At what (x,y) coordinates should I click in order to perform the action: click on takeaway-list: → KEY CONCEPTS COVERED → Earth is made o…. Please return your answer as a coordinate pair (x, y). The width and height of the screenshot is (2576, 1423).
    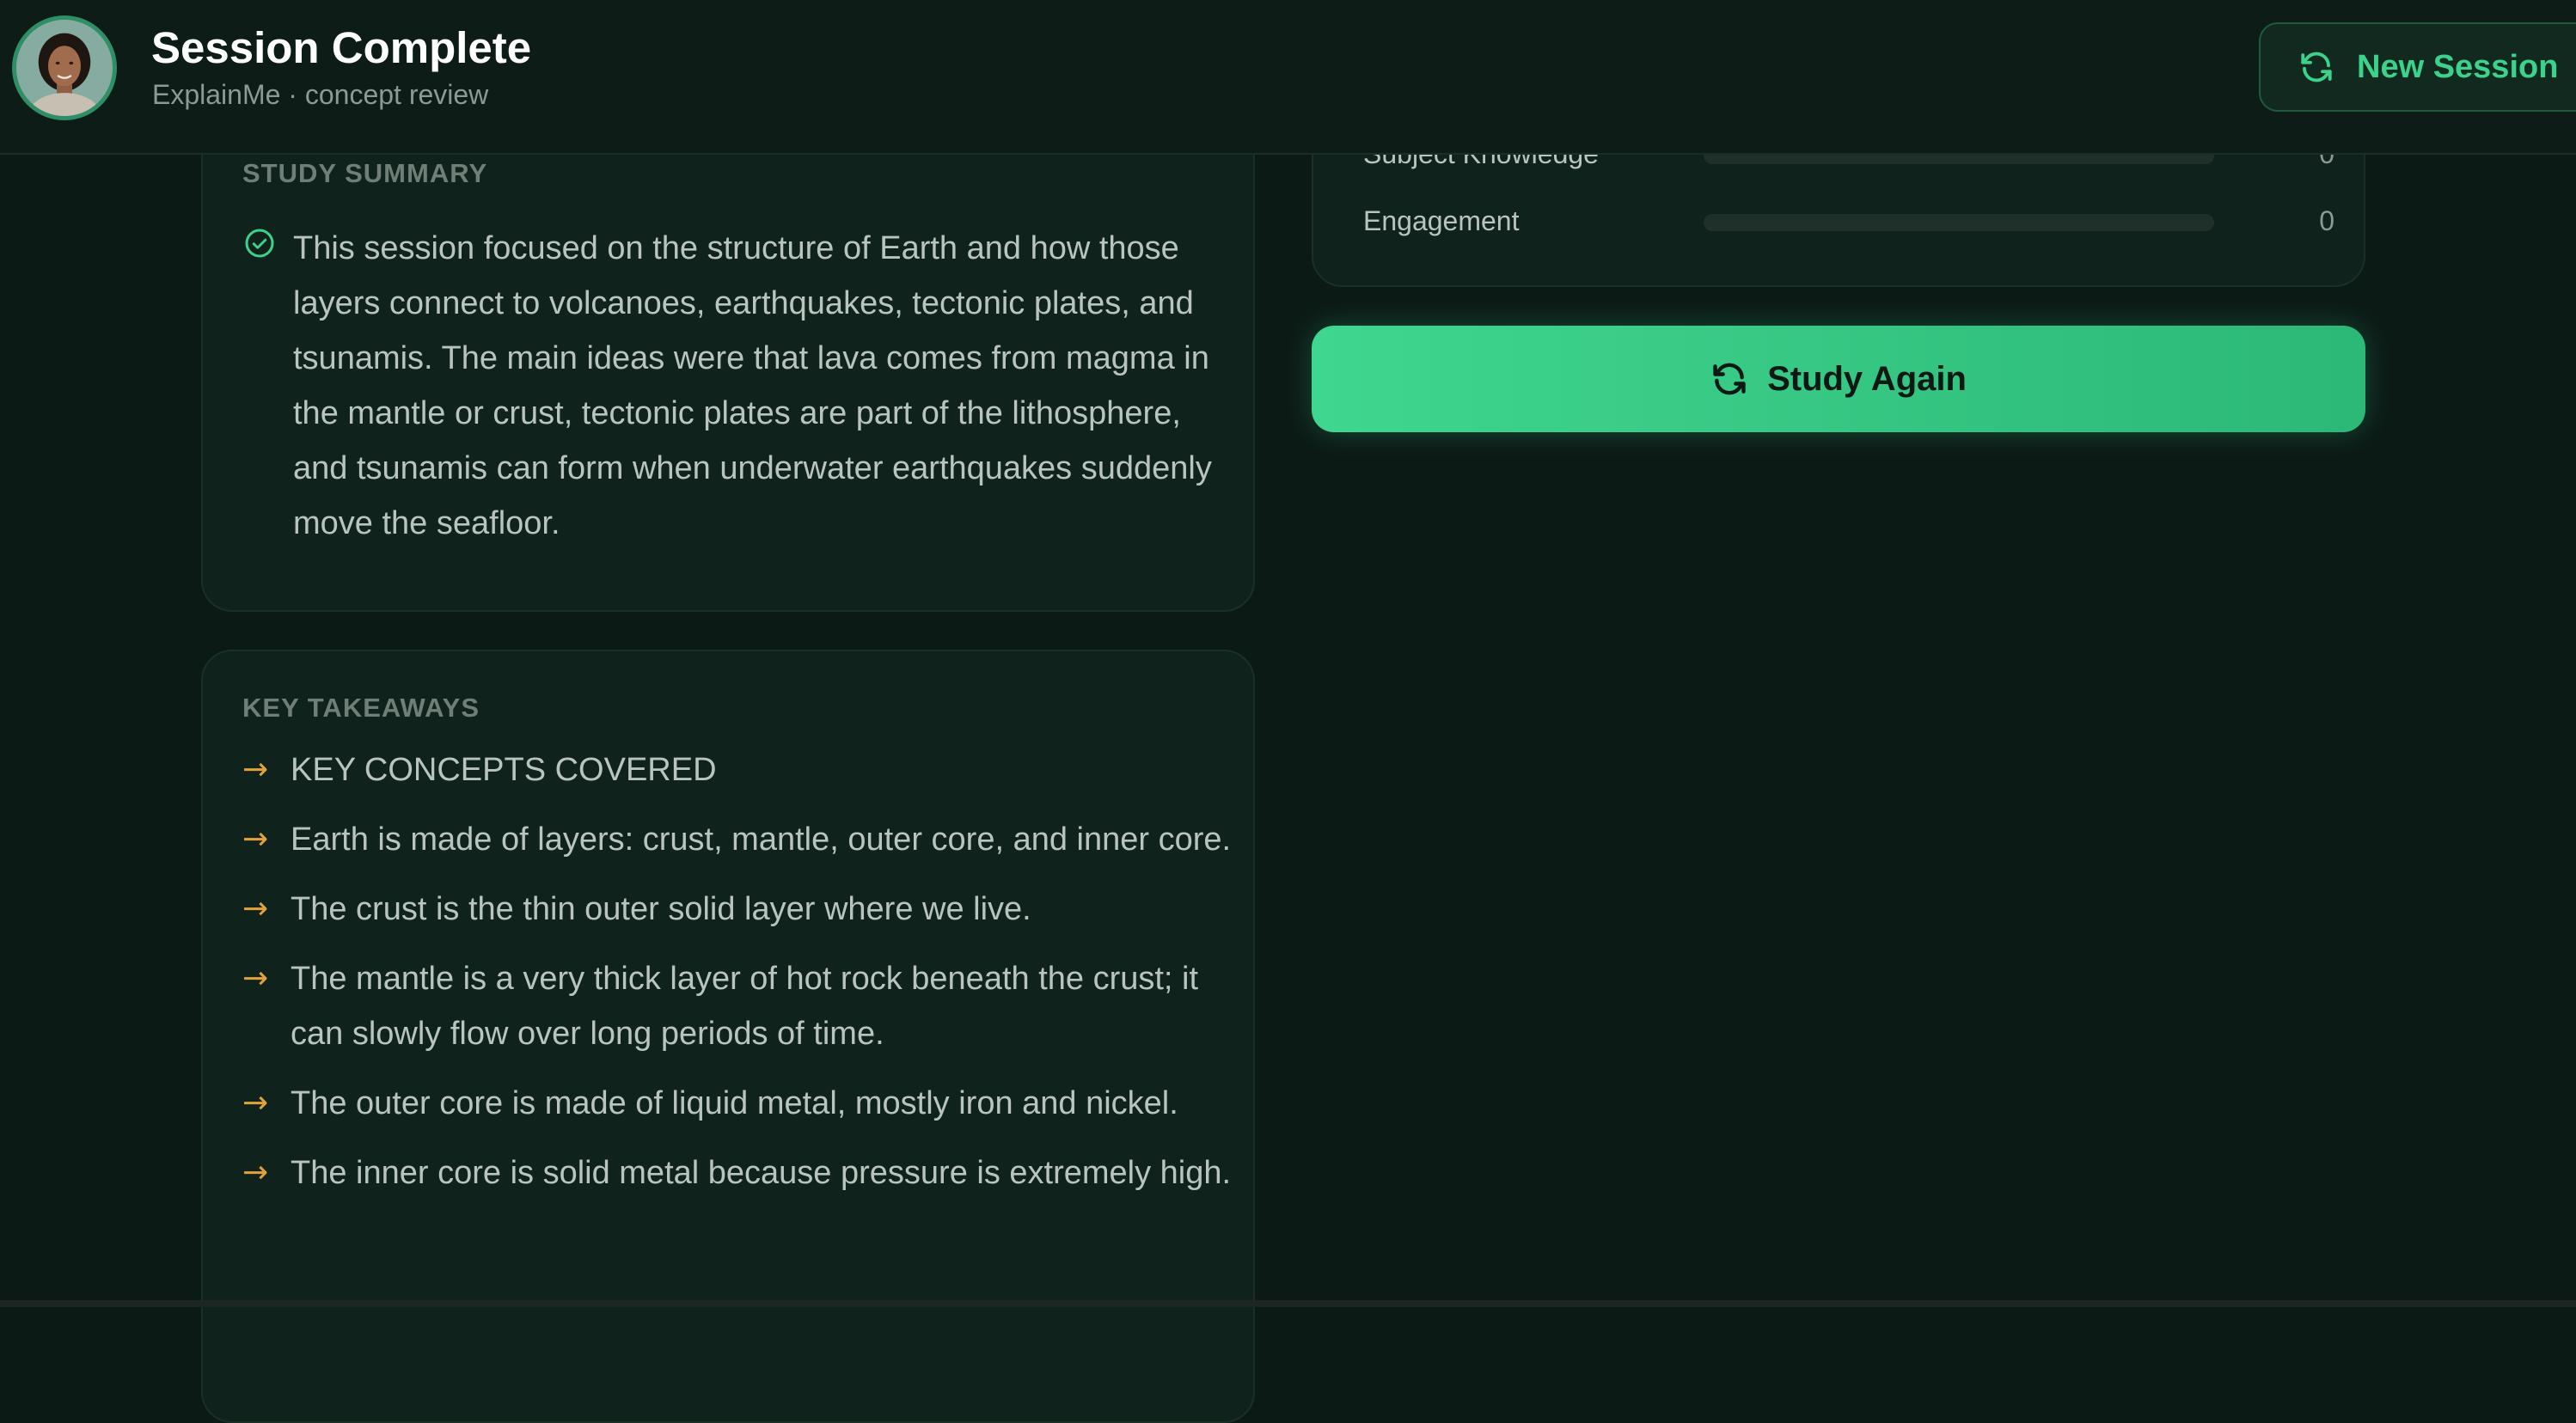
    Looking at the image, I should click on (740, 979).